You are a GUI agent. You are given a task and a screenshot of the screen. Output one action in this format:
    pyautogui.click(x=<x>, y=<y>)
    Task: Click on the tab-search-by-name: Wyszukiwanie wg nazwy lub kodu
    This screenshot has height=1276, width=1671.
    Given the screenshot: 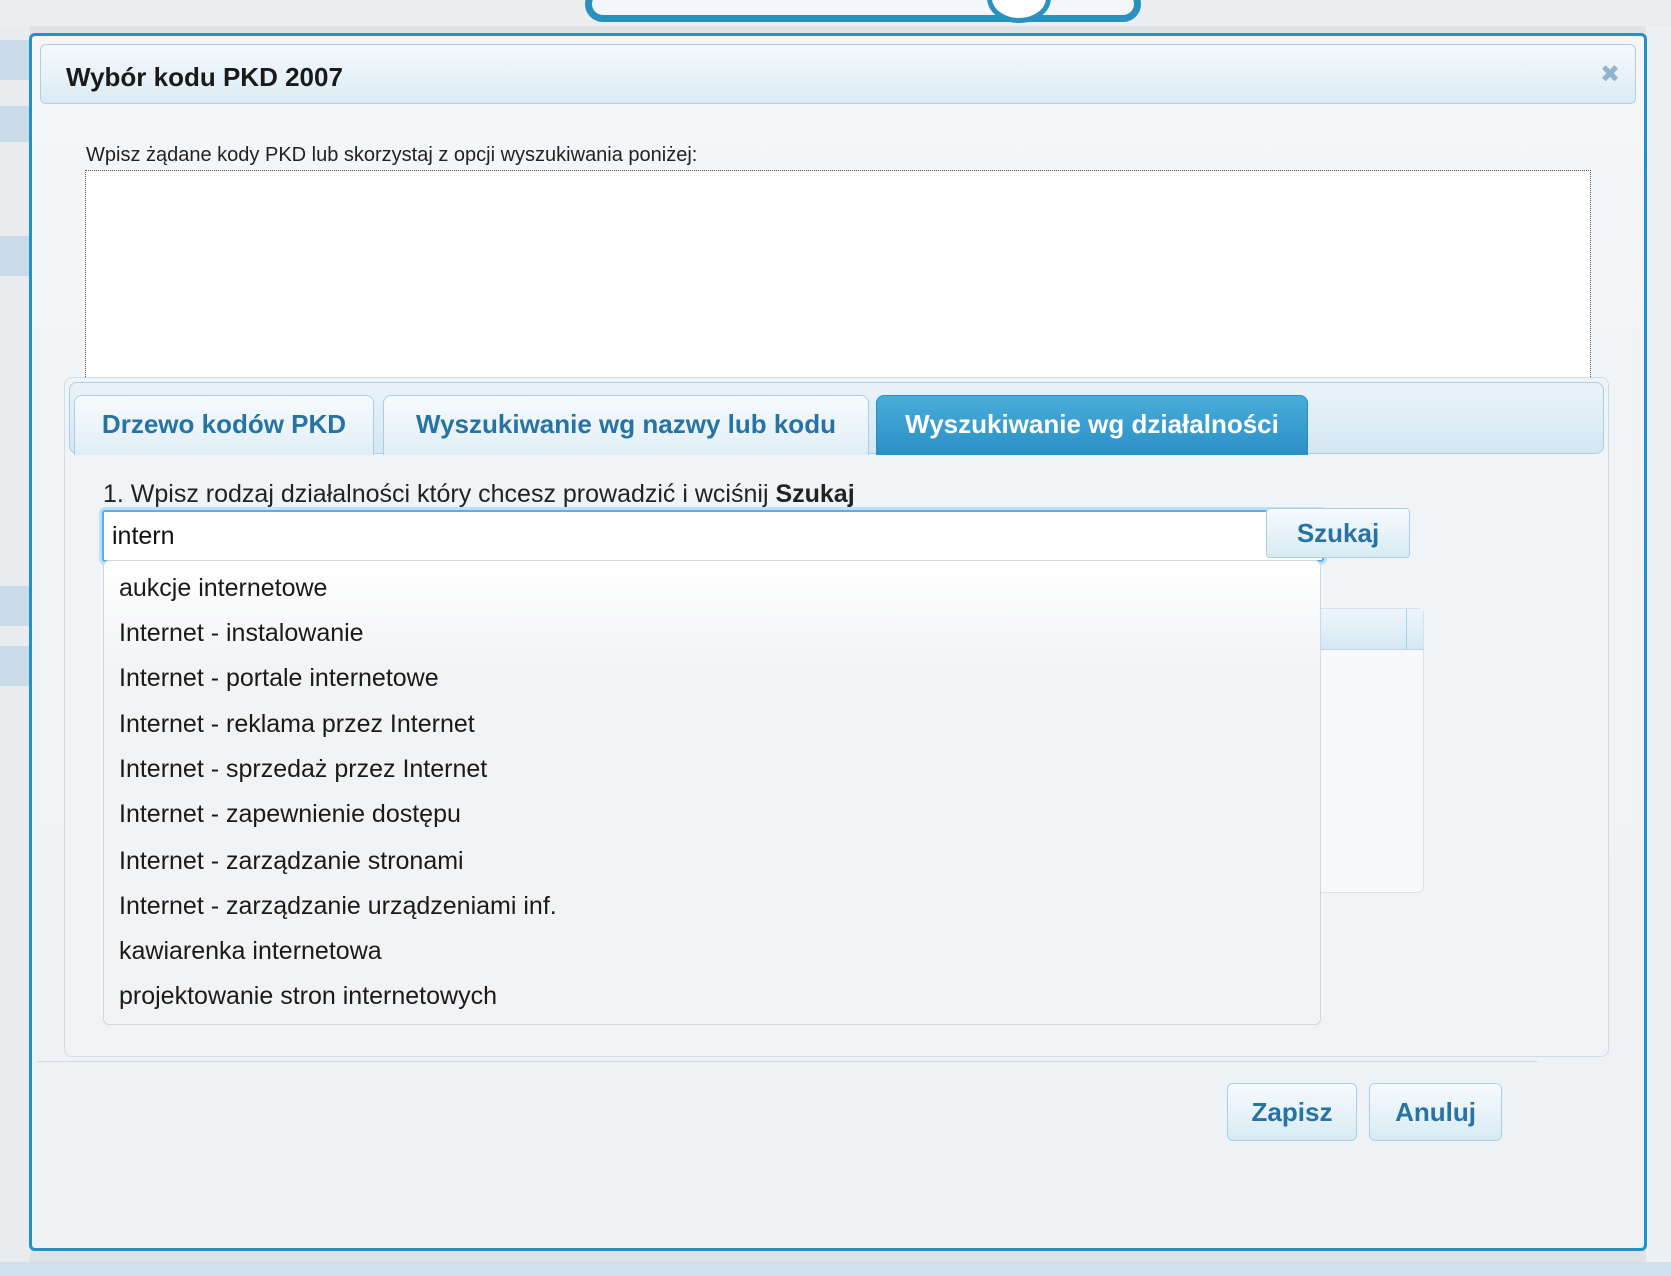 What is the action you would take?
    pyautogui.click(x=626, y=425)
    